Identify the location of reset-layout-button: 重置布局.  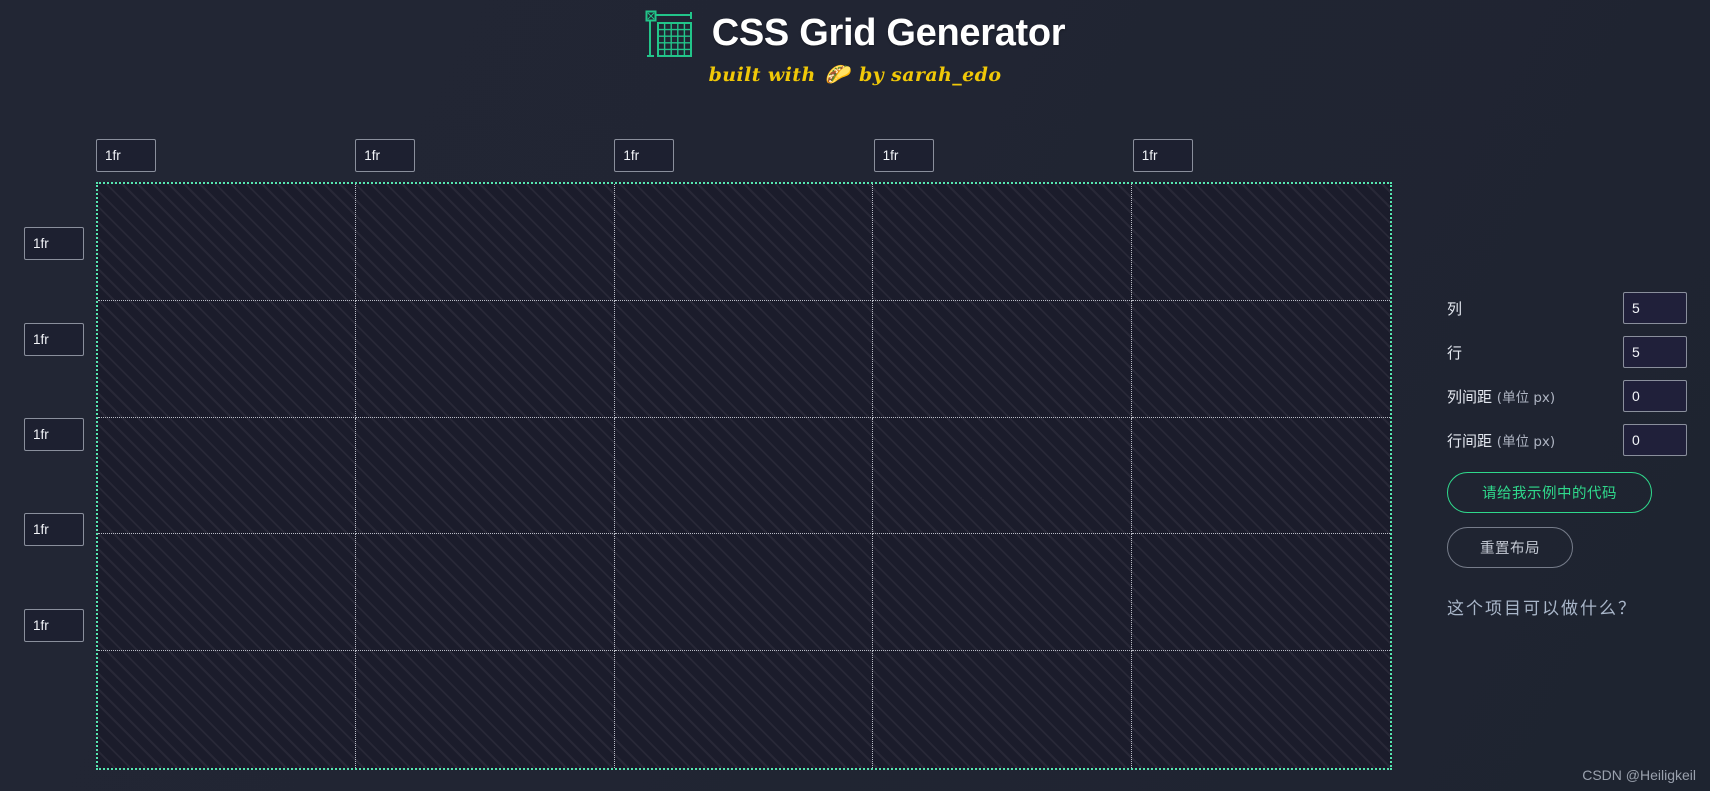
(1510, 547).